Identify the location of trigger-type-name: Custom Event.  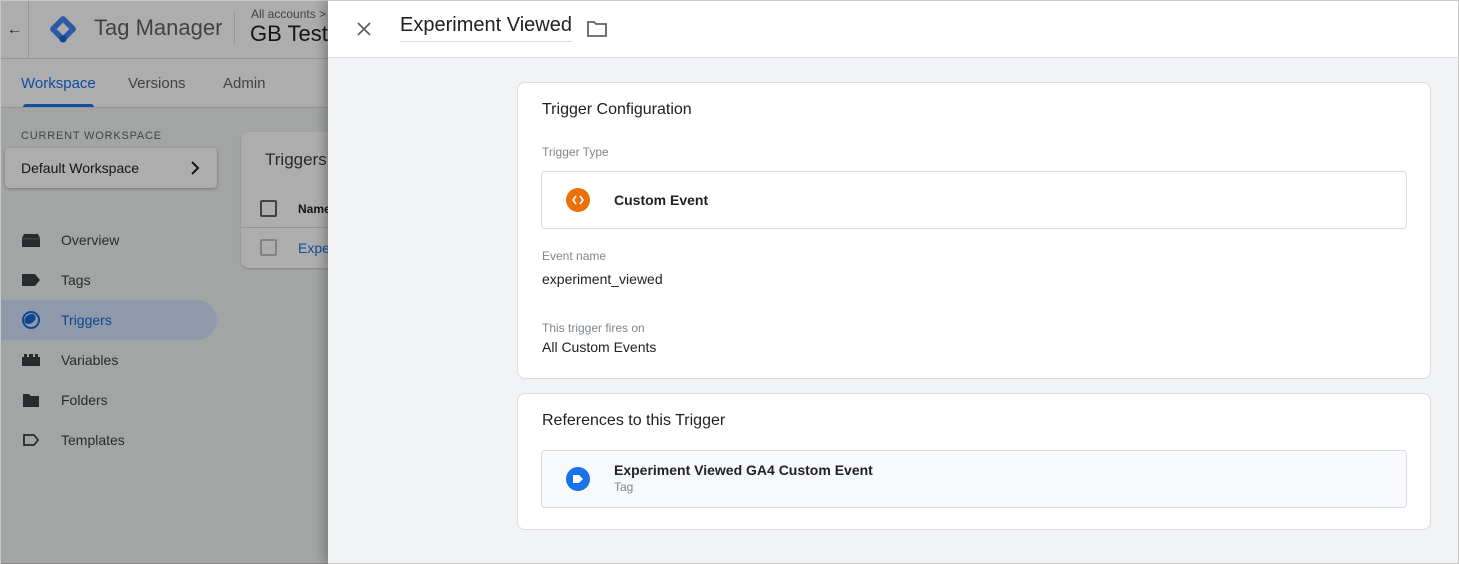
(661, 200).